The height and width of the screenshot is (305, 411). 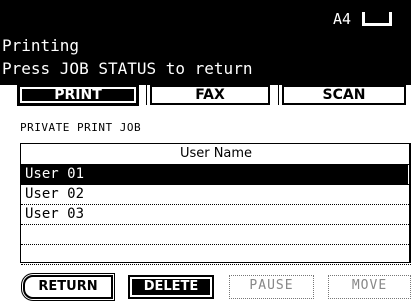 What do you see at coordinates (127, 68) in the screenshot?
I see `status-instruction: Press JOB STATUS to return` at bounding box center [127, 68].